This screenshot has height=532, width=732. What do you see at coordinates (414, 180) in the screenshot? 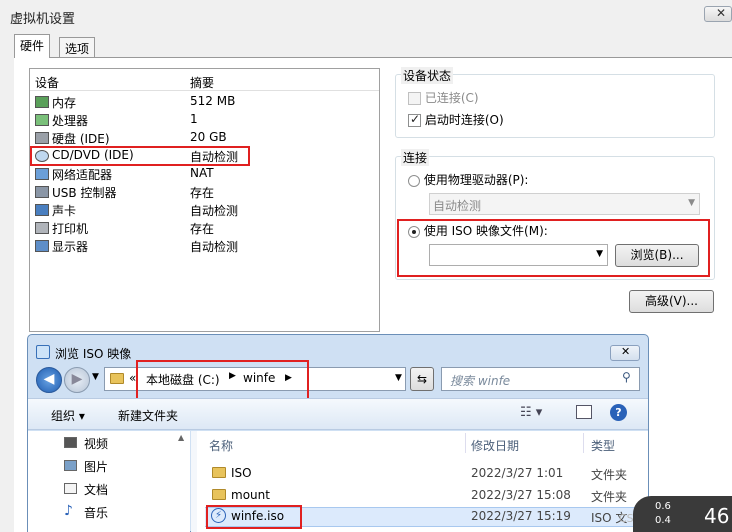
I see `physical-drive-radio` at bounding box center [414, 180].